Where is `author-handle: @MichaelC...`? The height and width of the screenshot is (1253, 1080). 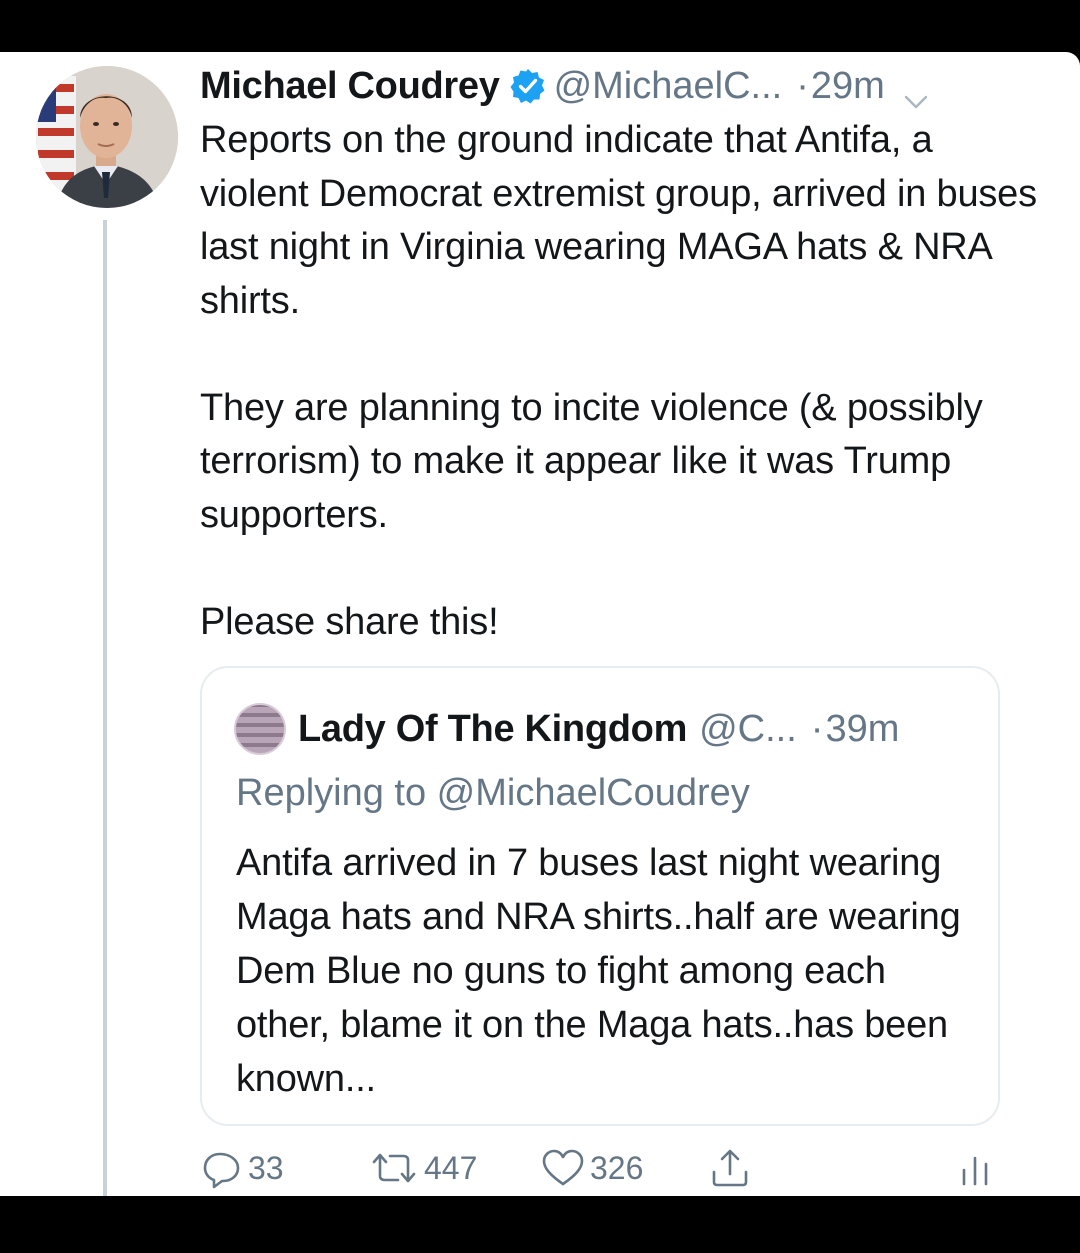
author-handle: @MichaelC... is located at coordinates (668, 86).